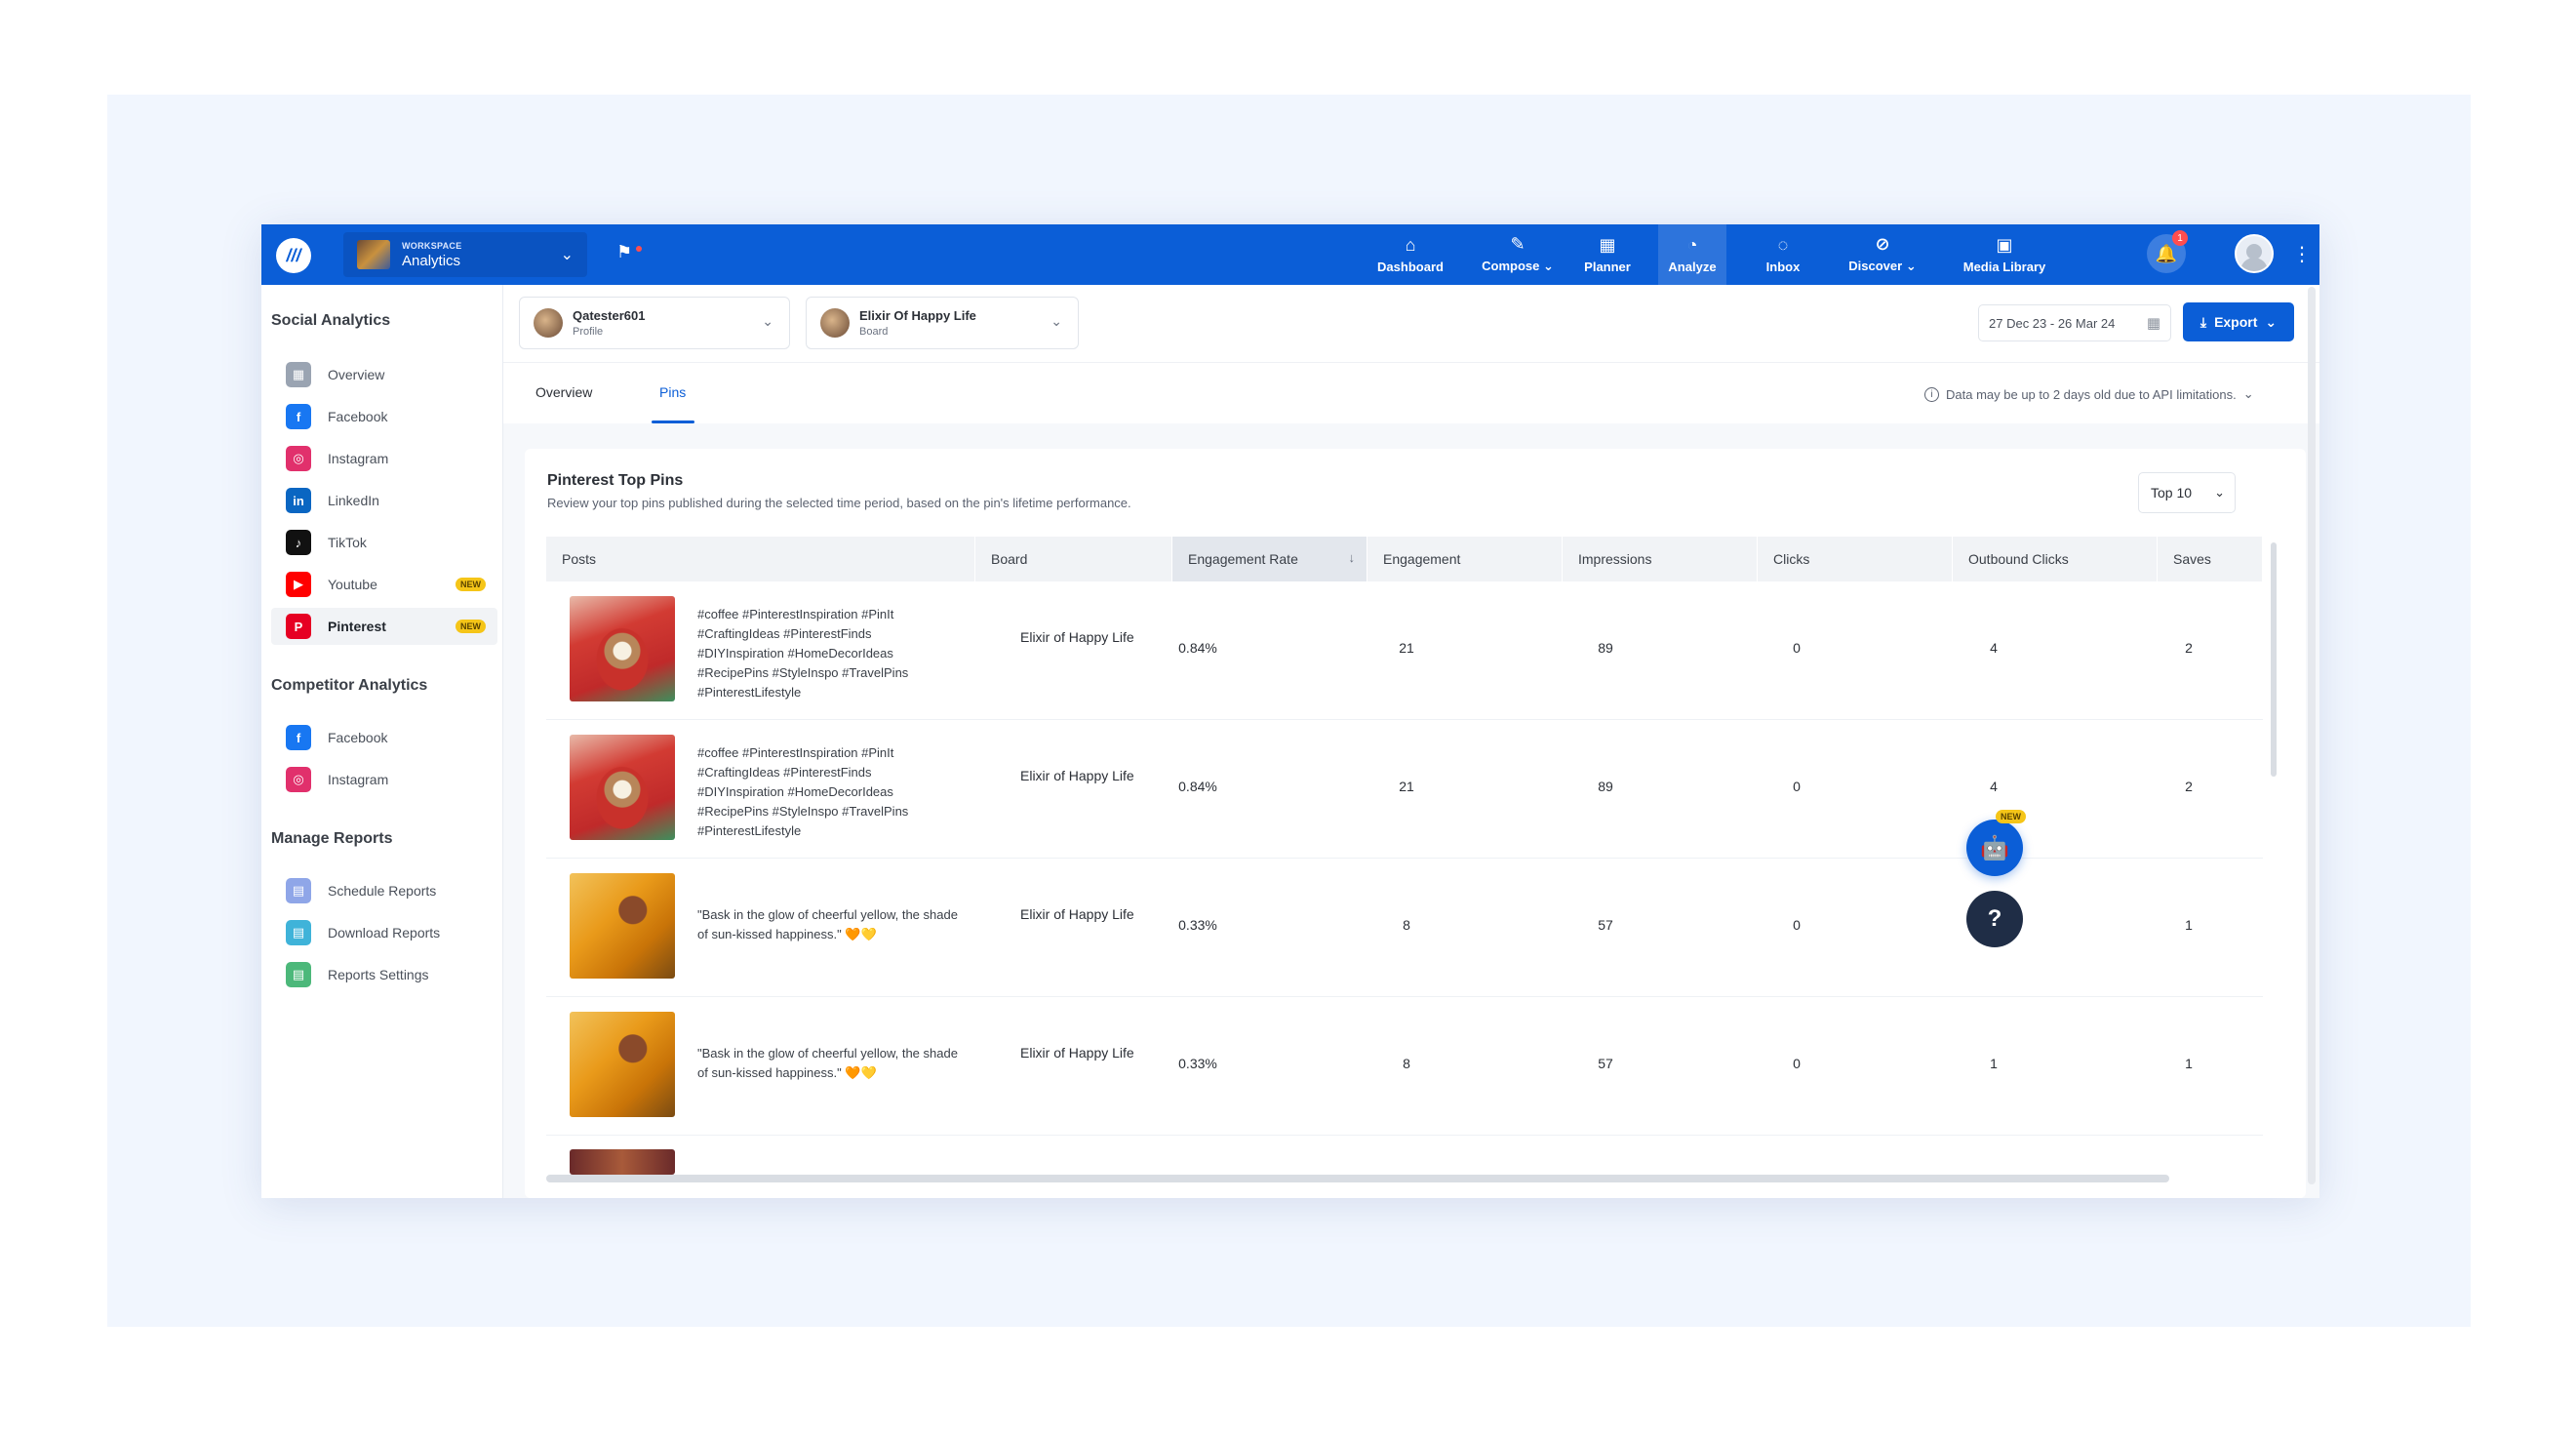 This screenshot has width=2576, height=1441. Describe the element at coordinates (2302, 254) in the screenshot. I see `more-options-icon: ⋮` at that location.